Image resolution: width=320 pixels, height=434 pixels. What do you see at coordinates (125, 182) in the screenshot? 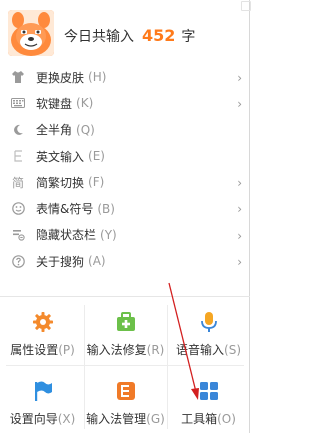
I see `menu-item-simplified-traditional: 简 简繁切换 (F) ›` at bounding box center [125, 182].